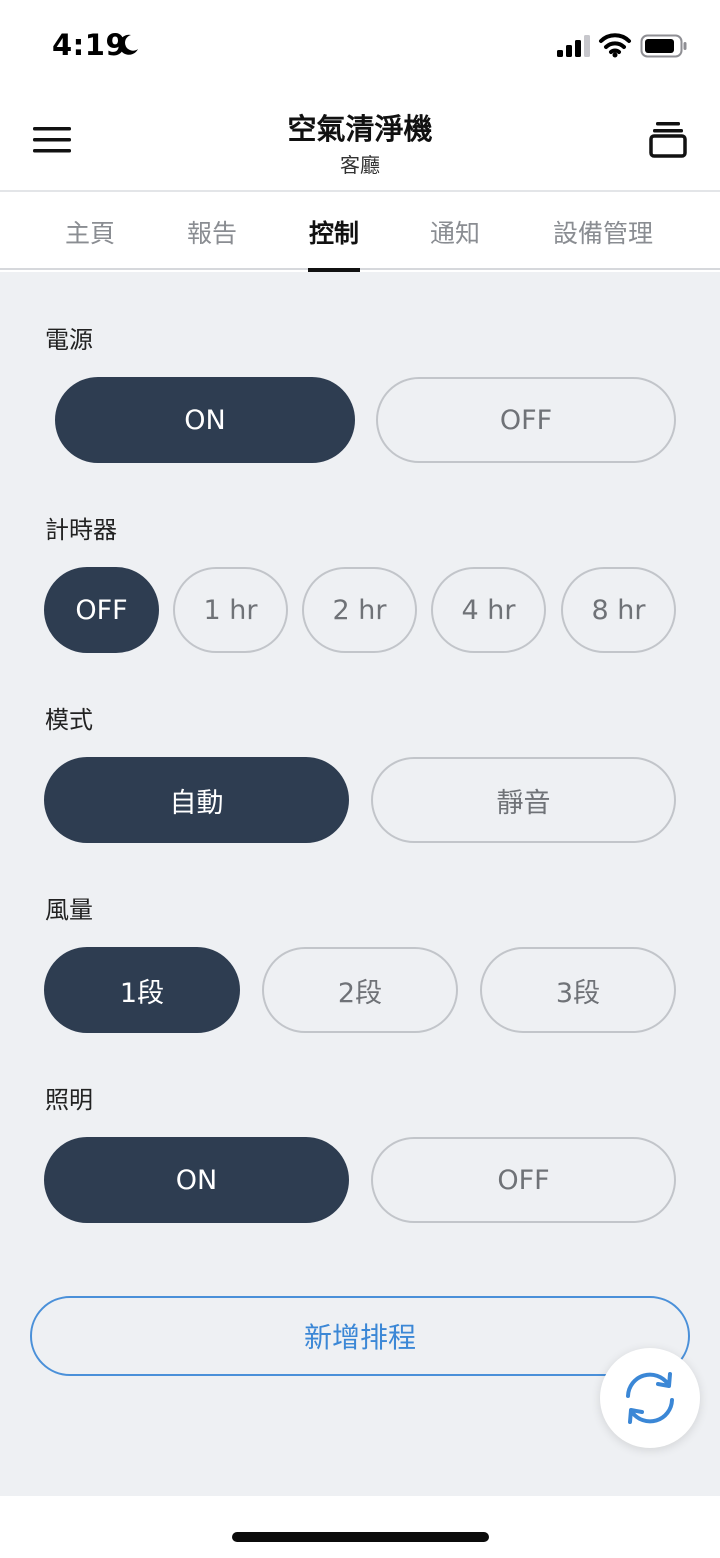 The image size is (720, 1558). What do you see at coordinates (359, 610) in the screenshot?
I see `timer-2hr-button: 2 hr` at bounding box center [359, 610].